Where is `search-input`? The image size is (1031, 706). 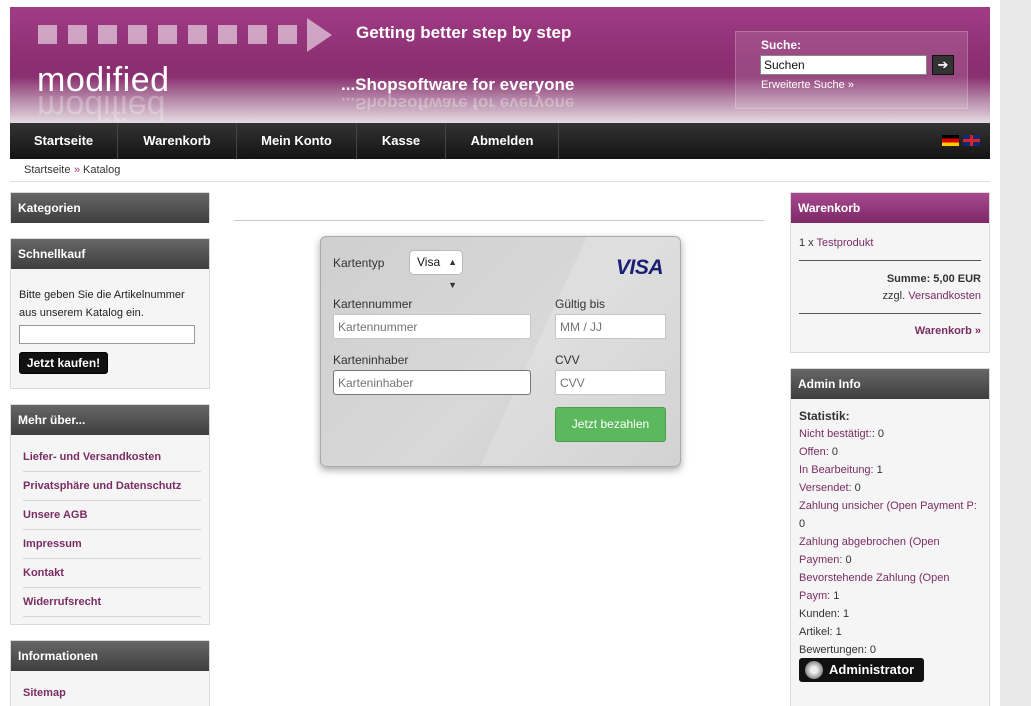
search-input is located at coordinates (843, 65).